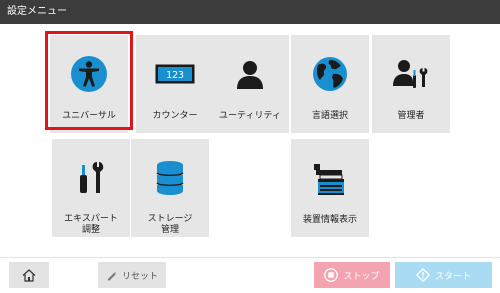 The image size is (500, 293). I want to click on tile-storage-label-line2: 管理, so click(169, 230).